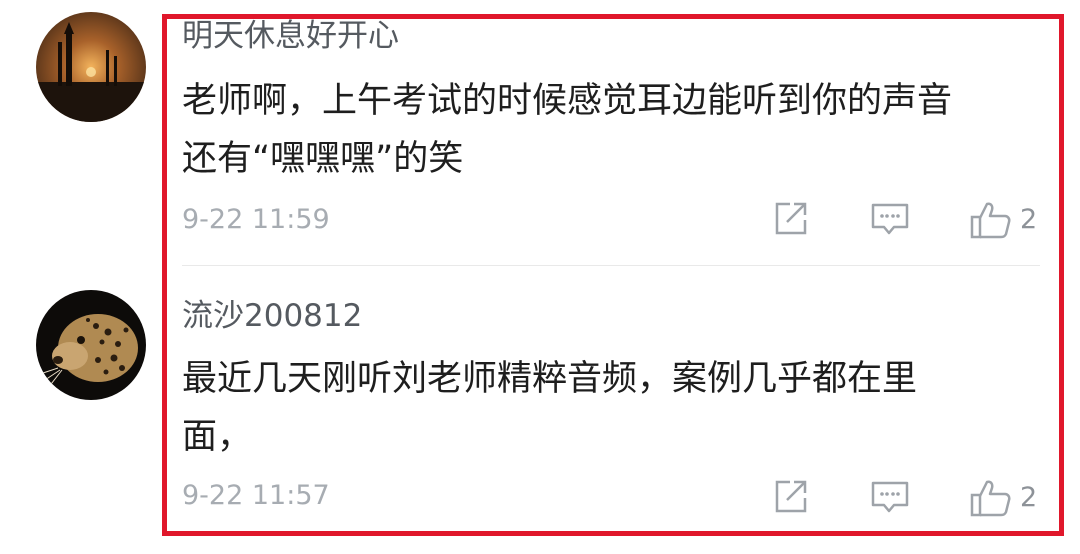  What do you see at coordinates (290, 36) in the screenshot?
I see `username: 明天休息好开心` at bounding box center [290, 36].